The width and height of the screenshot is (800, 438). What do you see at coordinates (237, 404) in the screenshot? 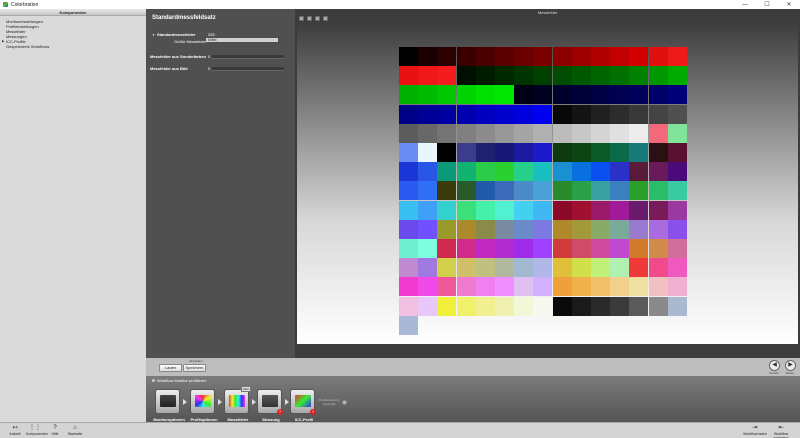
I see `workflow-step: Messfelder NEU` at bounding box center [237, 404].